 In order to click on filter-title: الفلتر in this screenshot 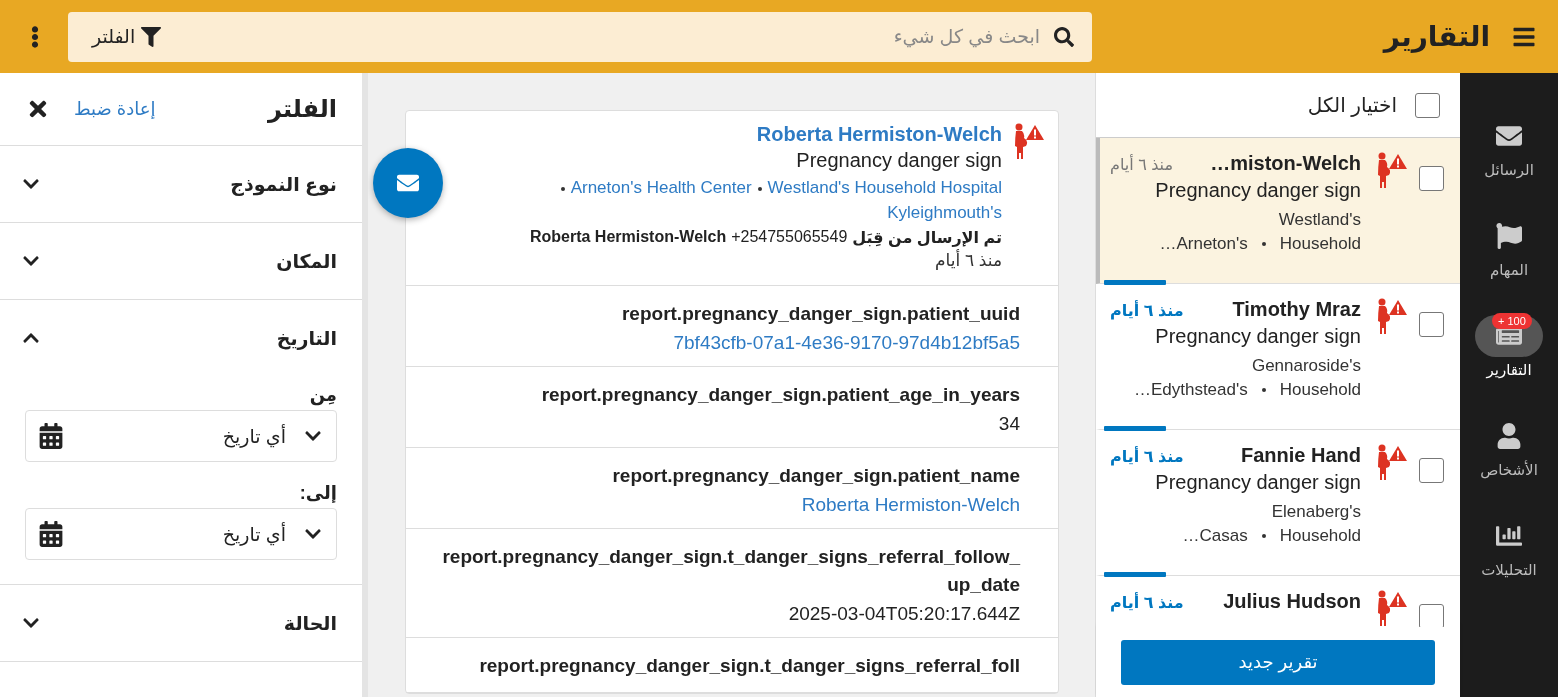, I will do `click(301, 109)`.